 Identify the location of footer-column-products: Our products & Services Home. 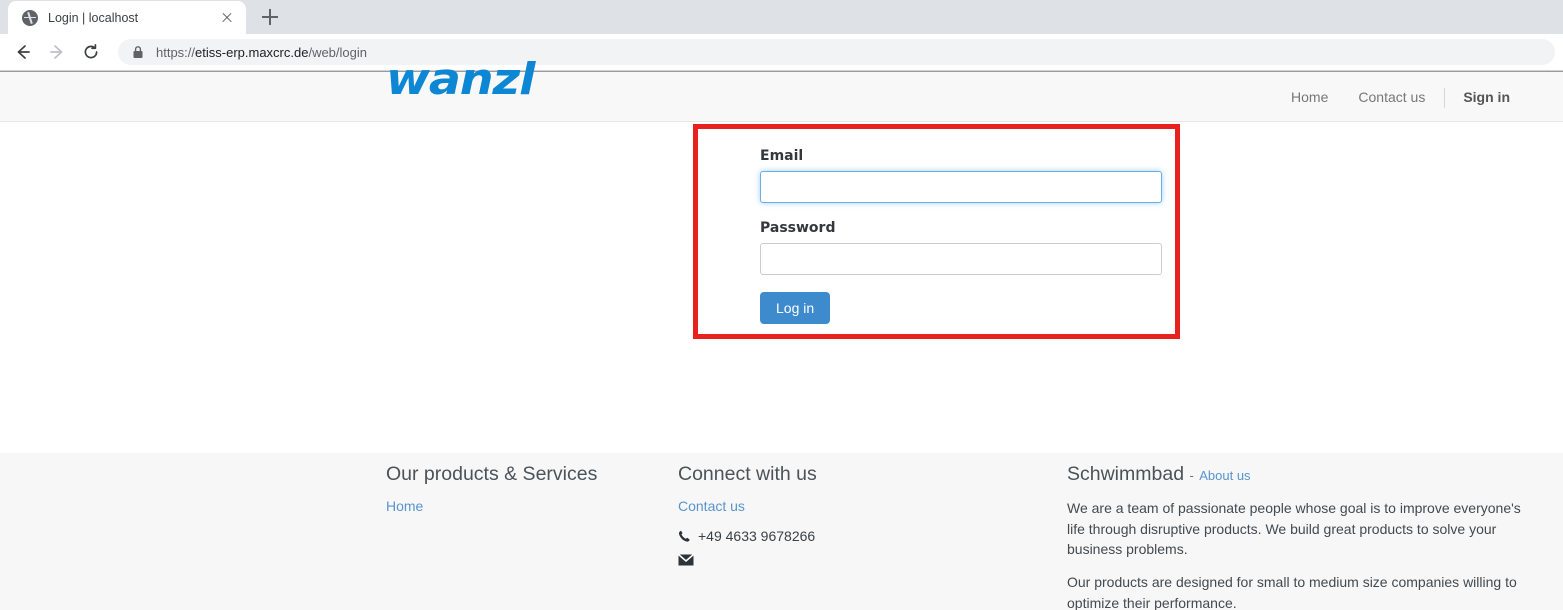
(521, 495).